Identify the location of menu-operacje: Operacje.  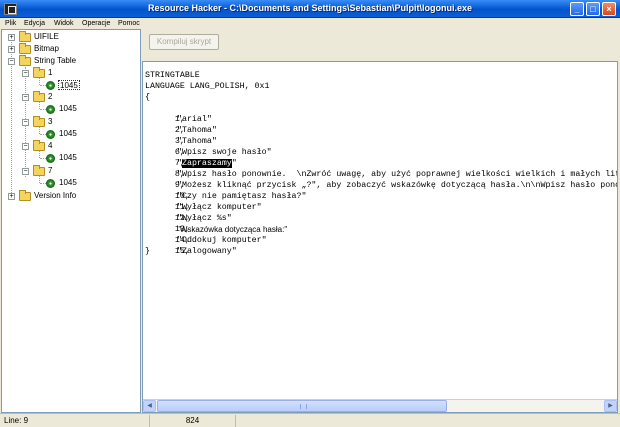
(96, 23).